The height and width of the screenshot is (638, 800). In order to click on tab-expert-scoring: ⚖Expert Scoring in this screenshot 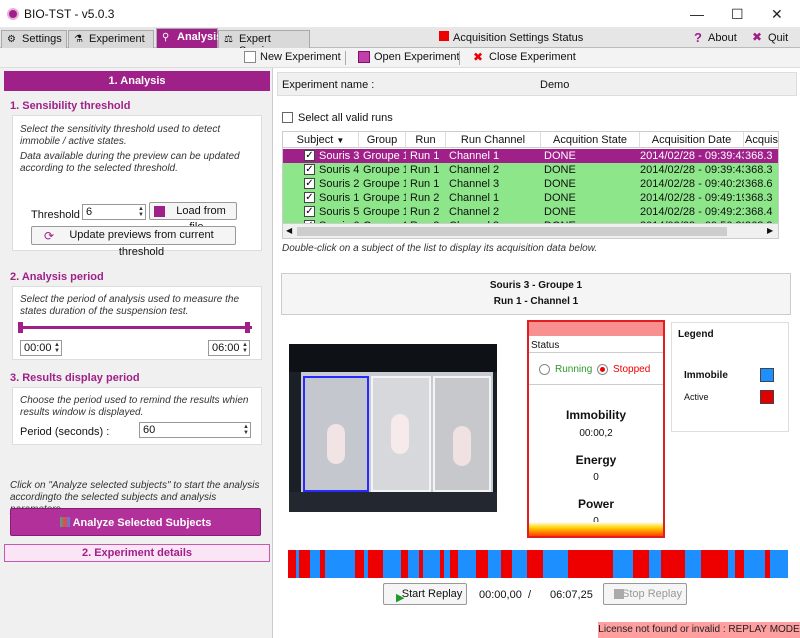, I will do `click(264, 43)`.